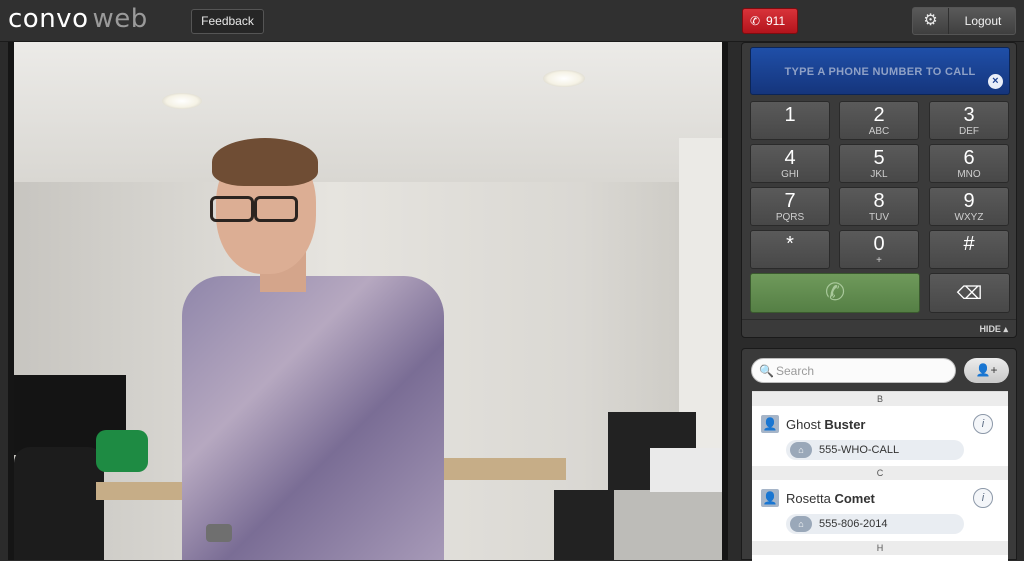 The width and height of the screenshot is (1024, 561). What do you see at coordinates (790, 217) in the screenshot?
I see `key-letters: PQRS` at bounding box center [790, 217].